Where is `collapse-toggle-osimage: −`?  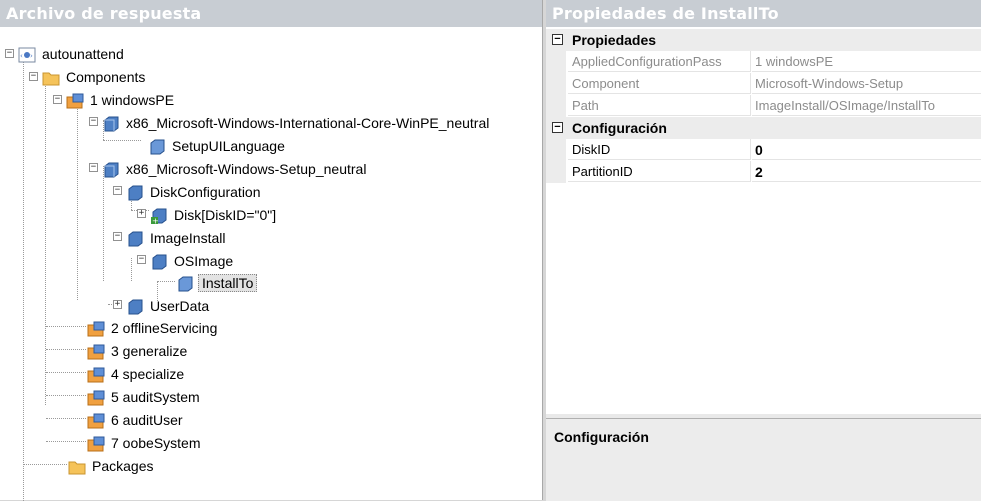
collapse-toggle-osimage: − is located at coordinates (141, 259).